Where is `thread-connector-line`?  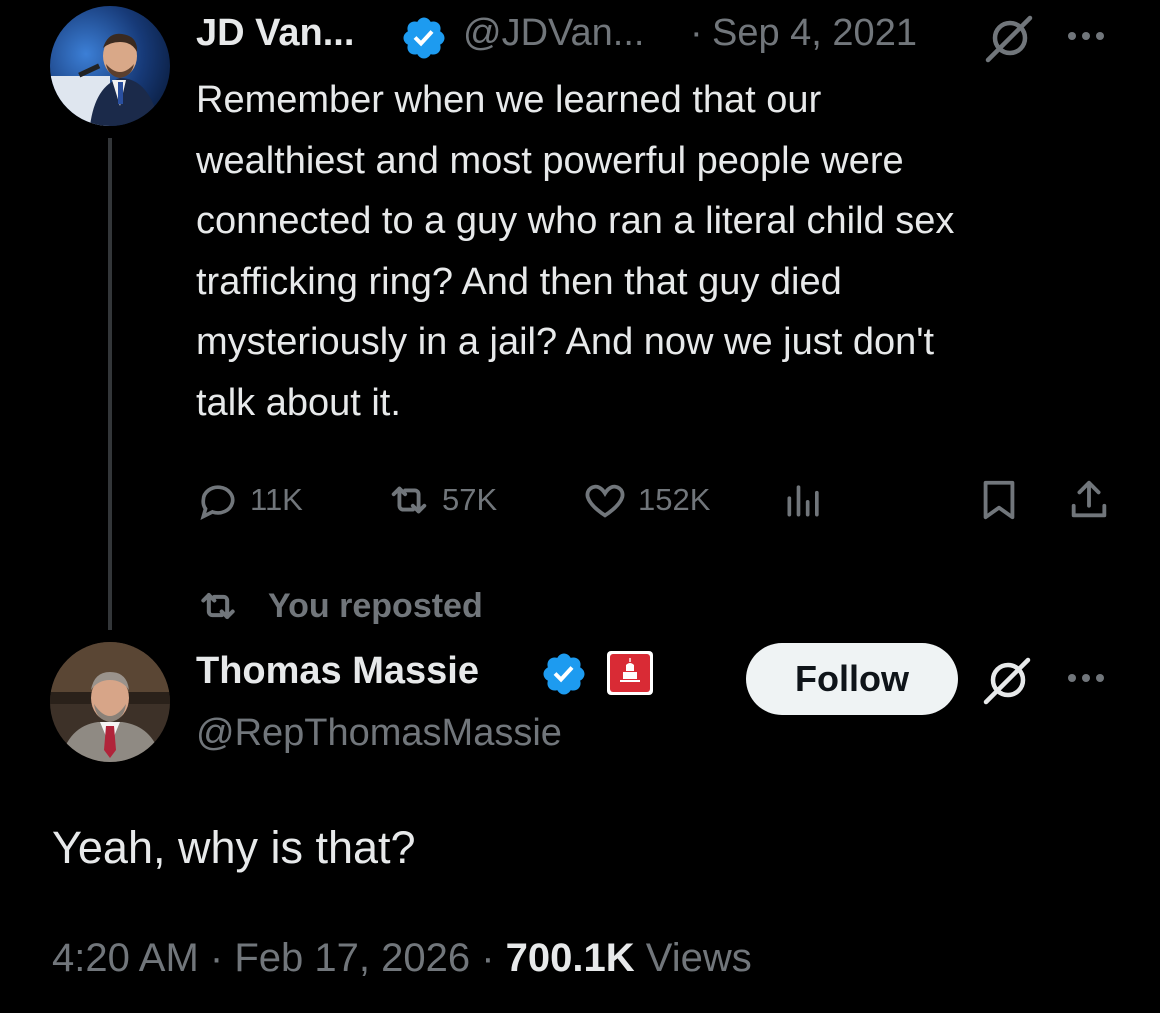 thread-connector-line is located at coordinates (110, 384).